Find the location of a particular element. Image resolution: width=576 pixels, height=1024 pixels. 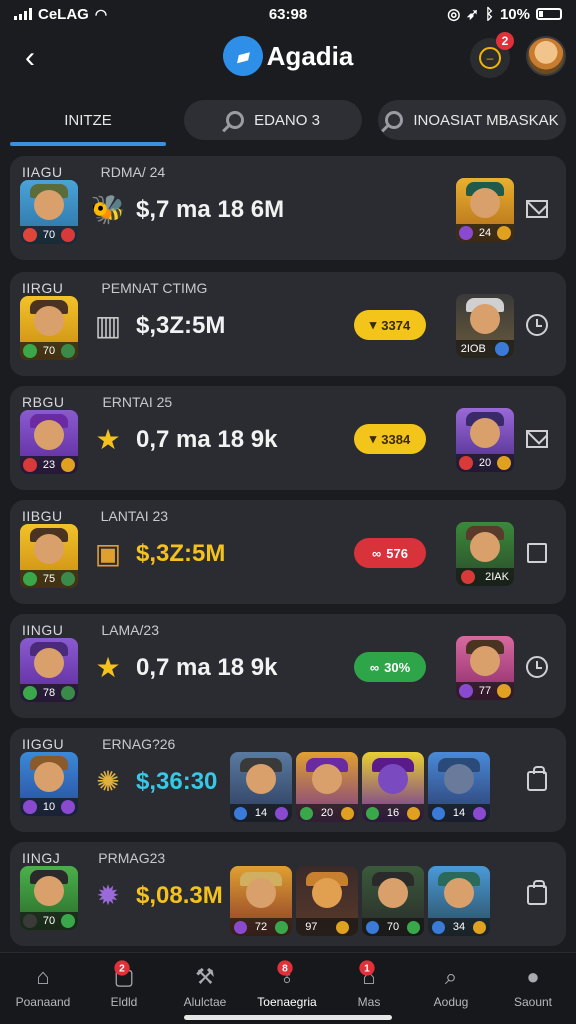

hero-portrait: 78 is located at coordinates (49, 670).